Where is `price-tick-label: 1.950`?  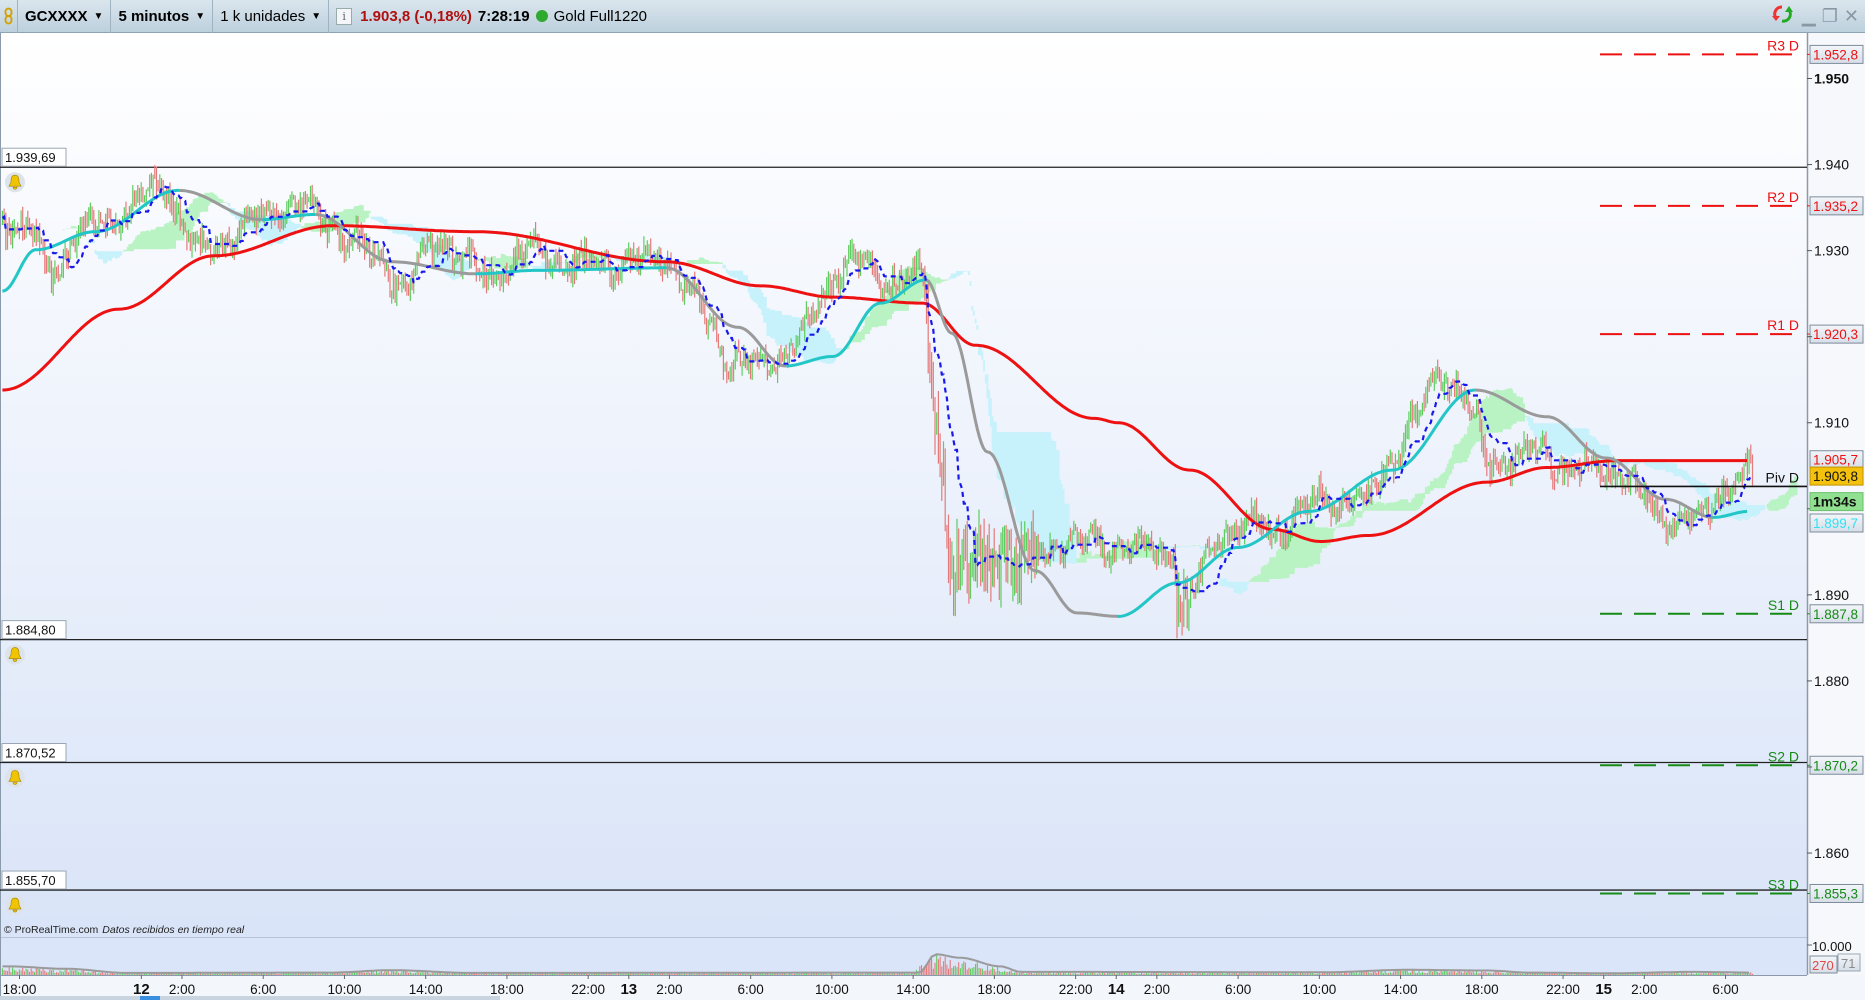 price-tick-label: 1.950 is located at coordinates (1831, 79).